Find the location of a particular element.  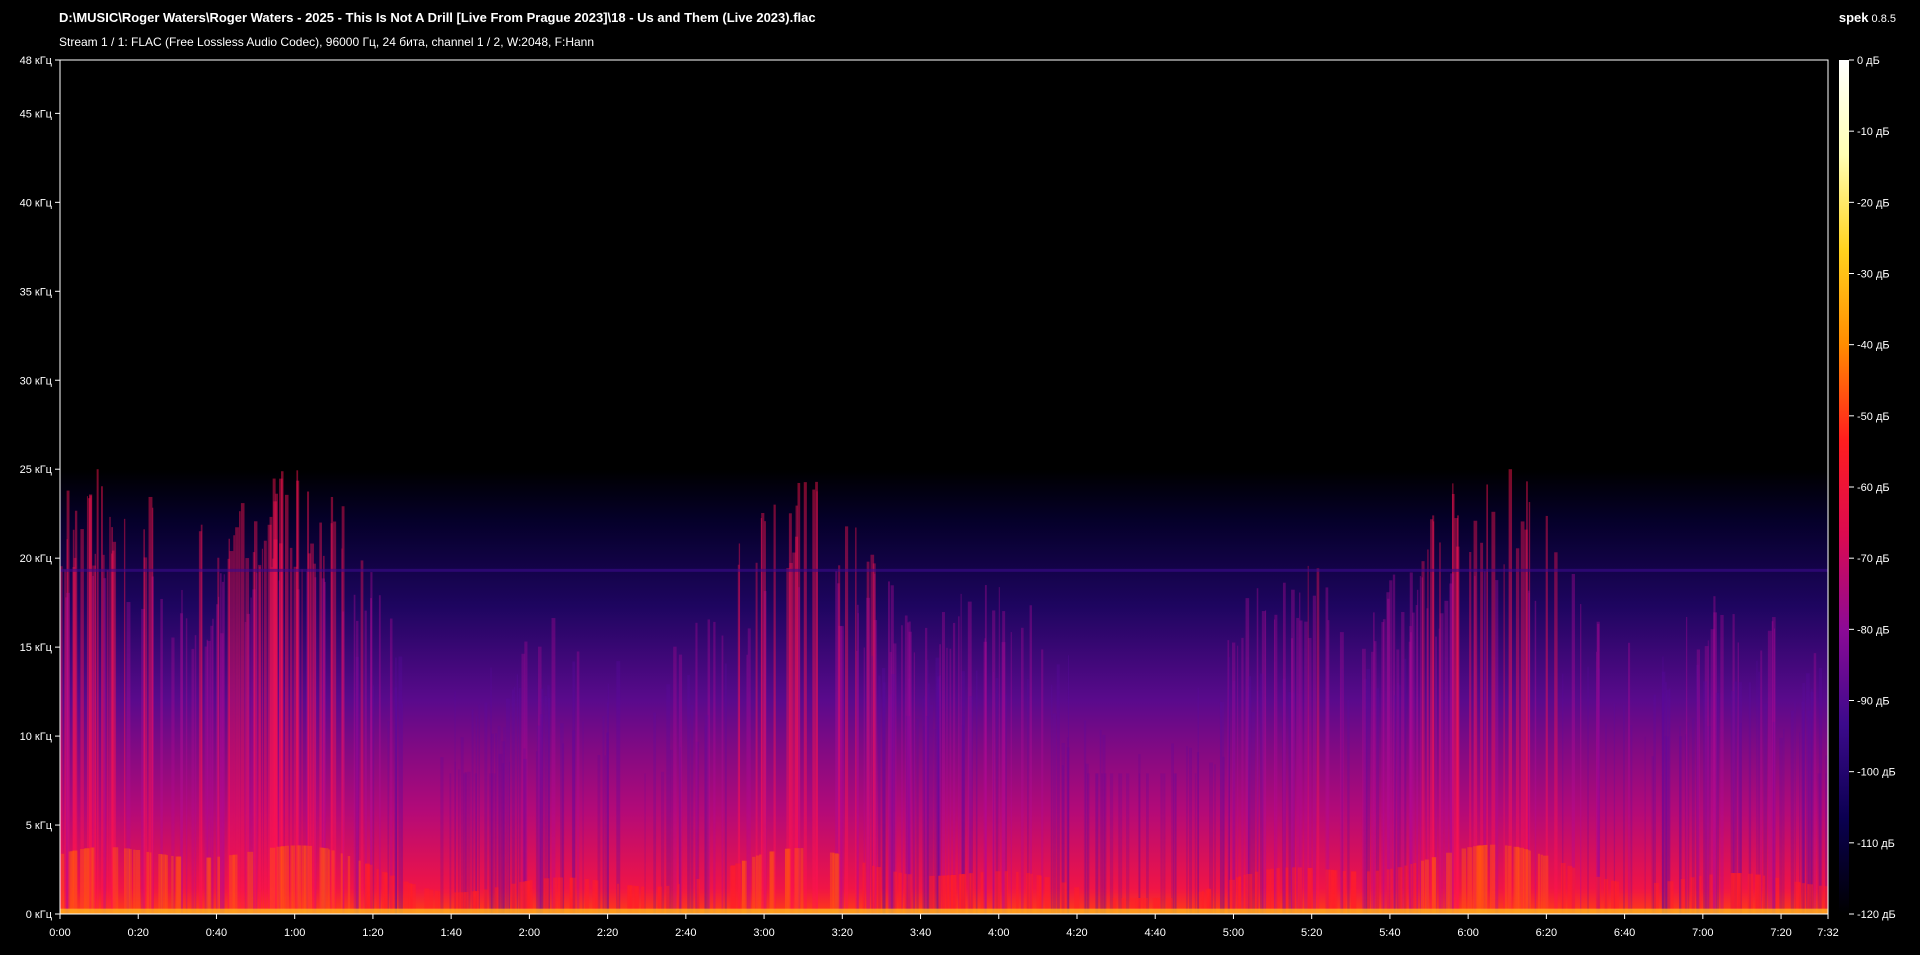

time-tick-label: 2:20 is located at coordinates (607, 933).